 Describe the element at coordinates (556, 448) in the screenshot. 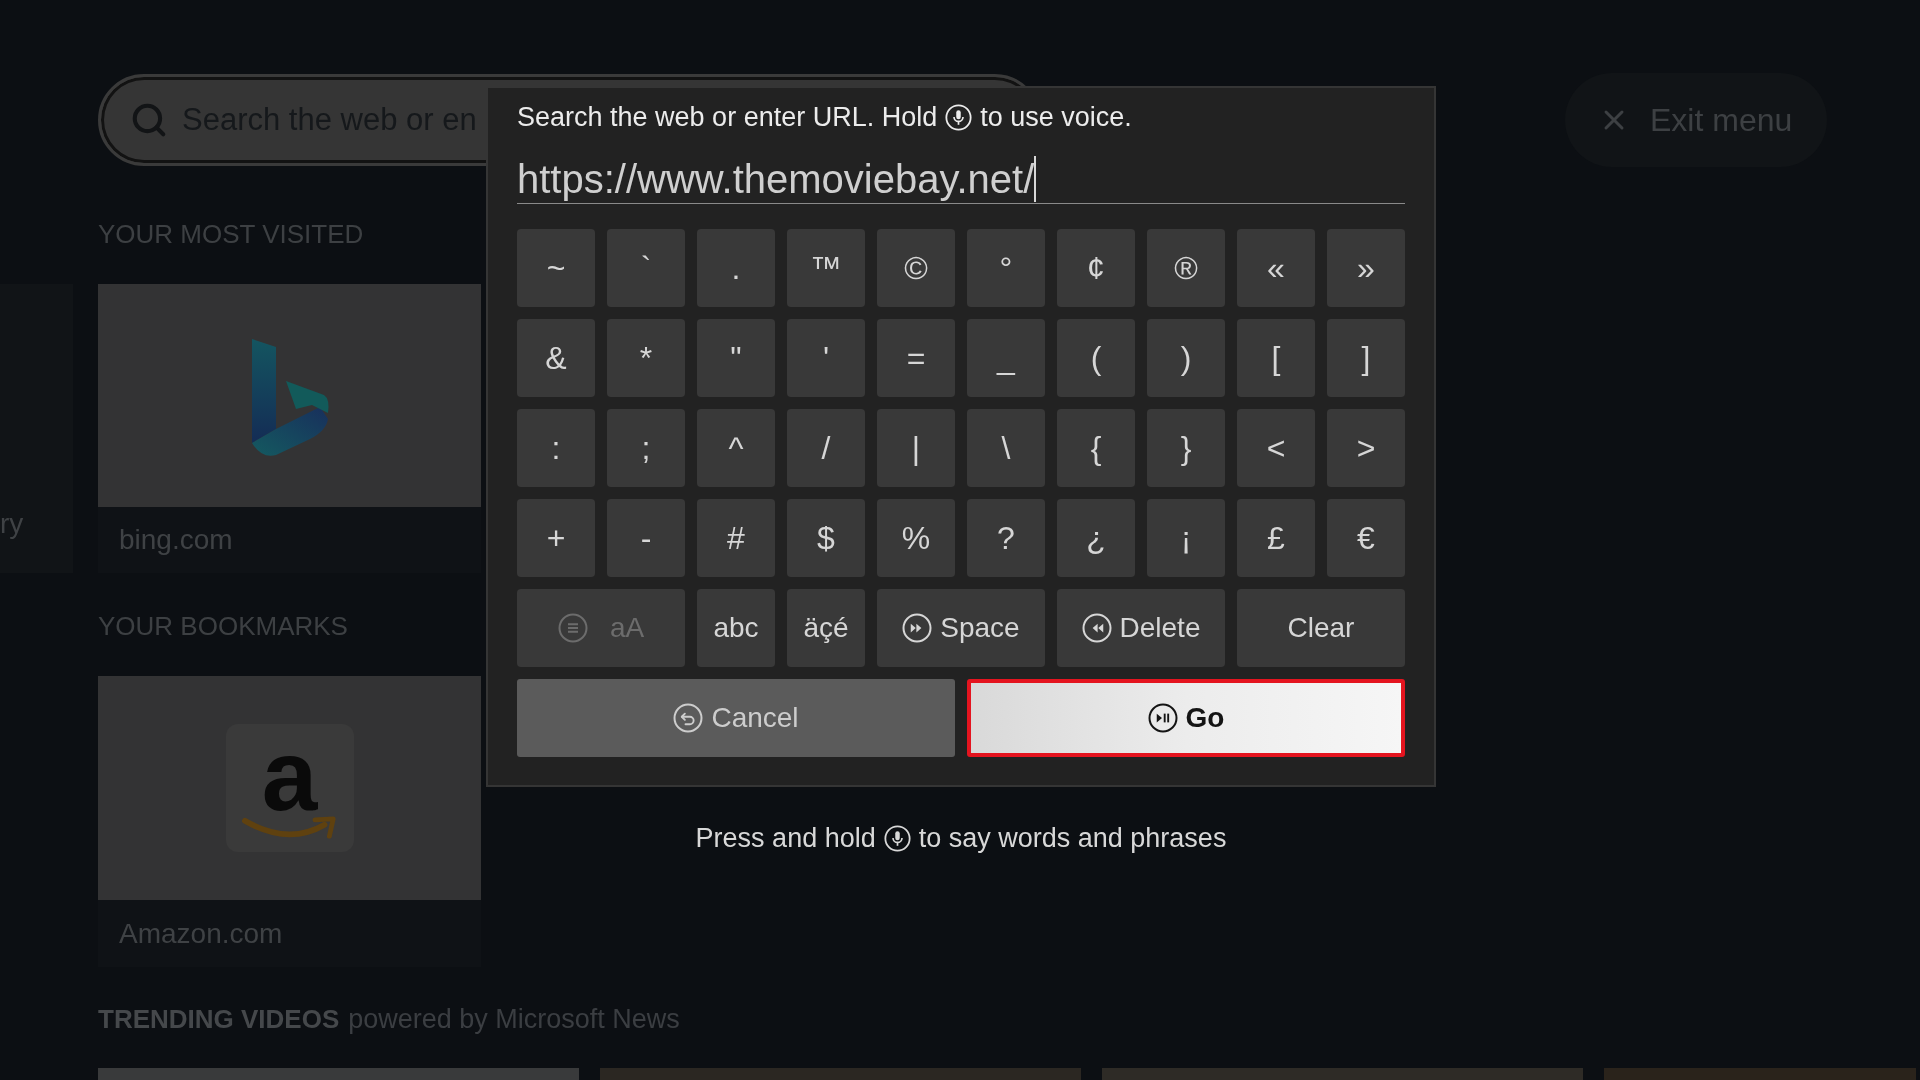

I see `keyboard-key: :` at that location.